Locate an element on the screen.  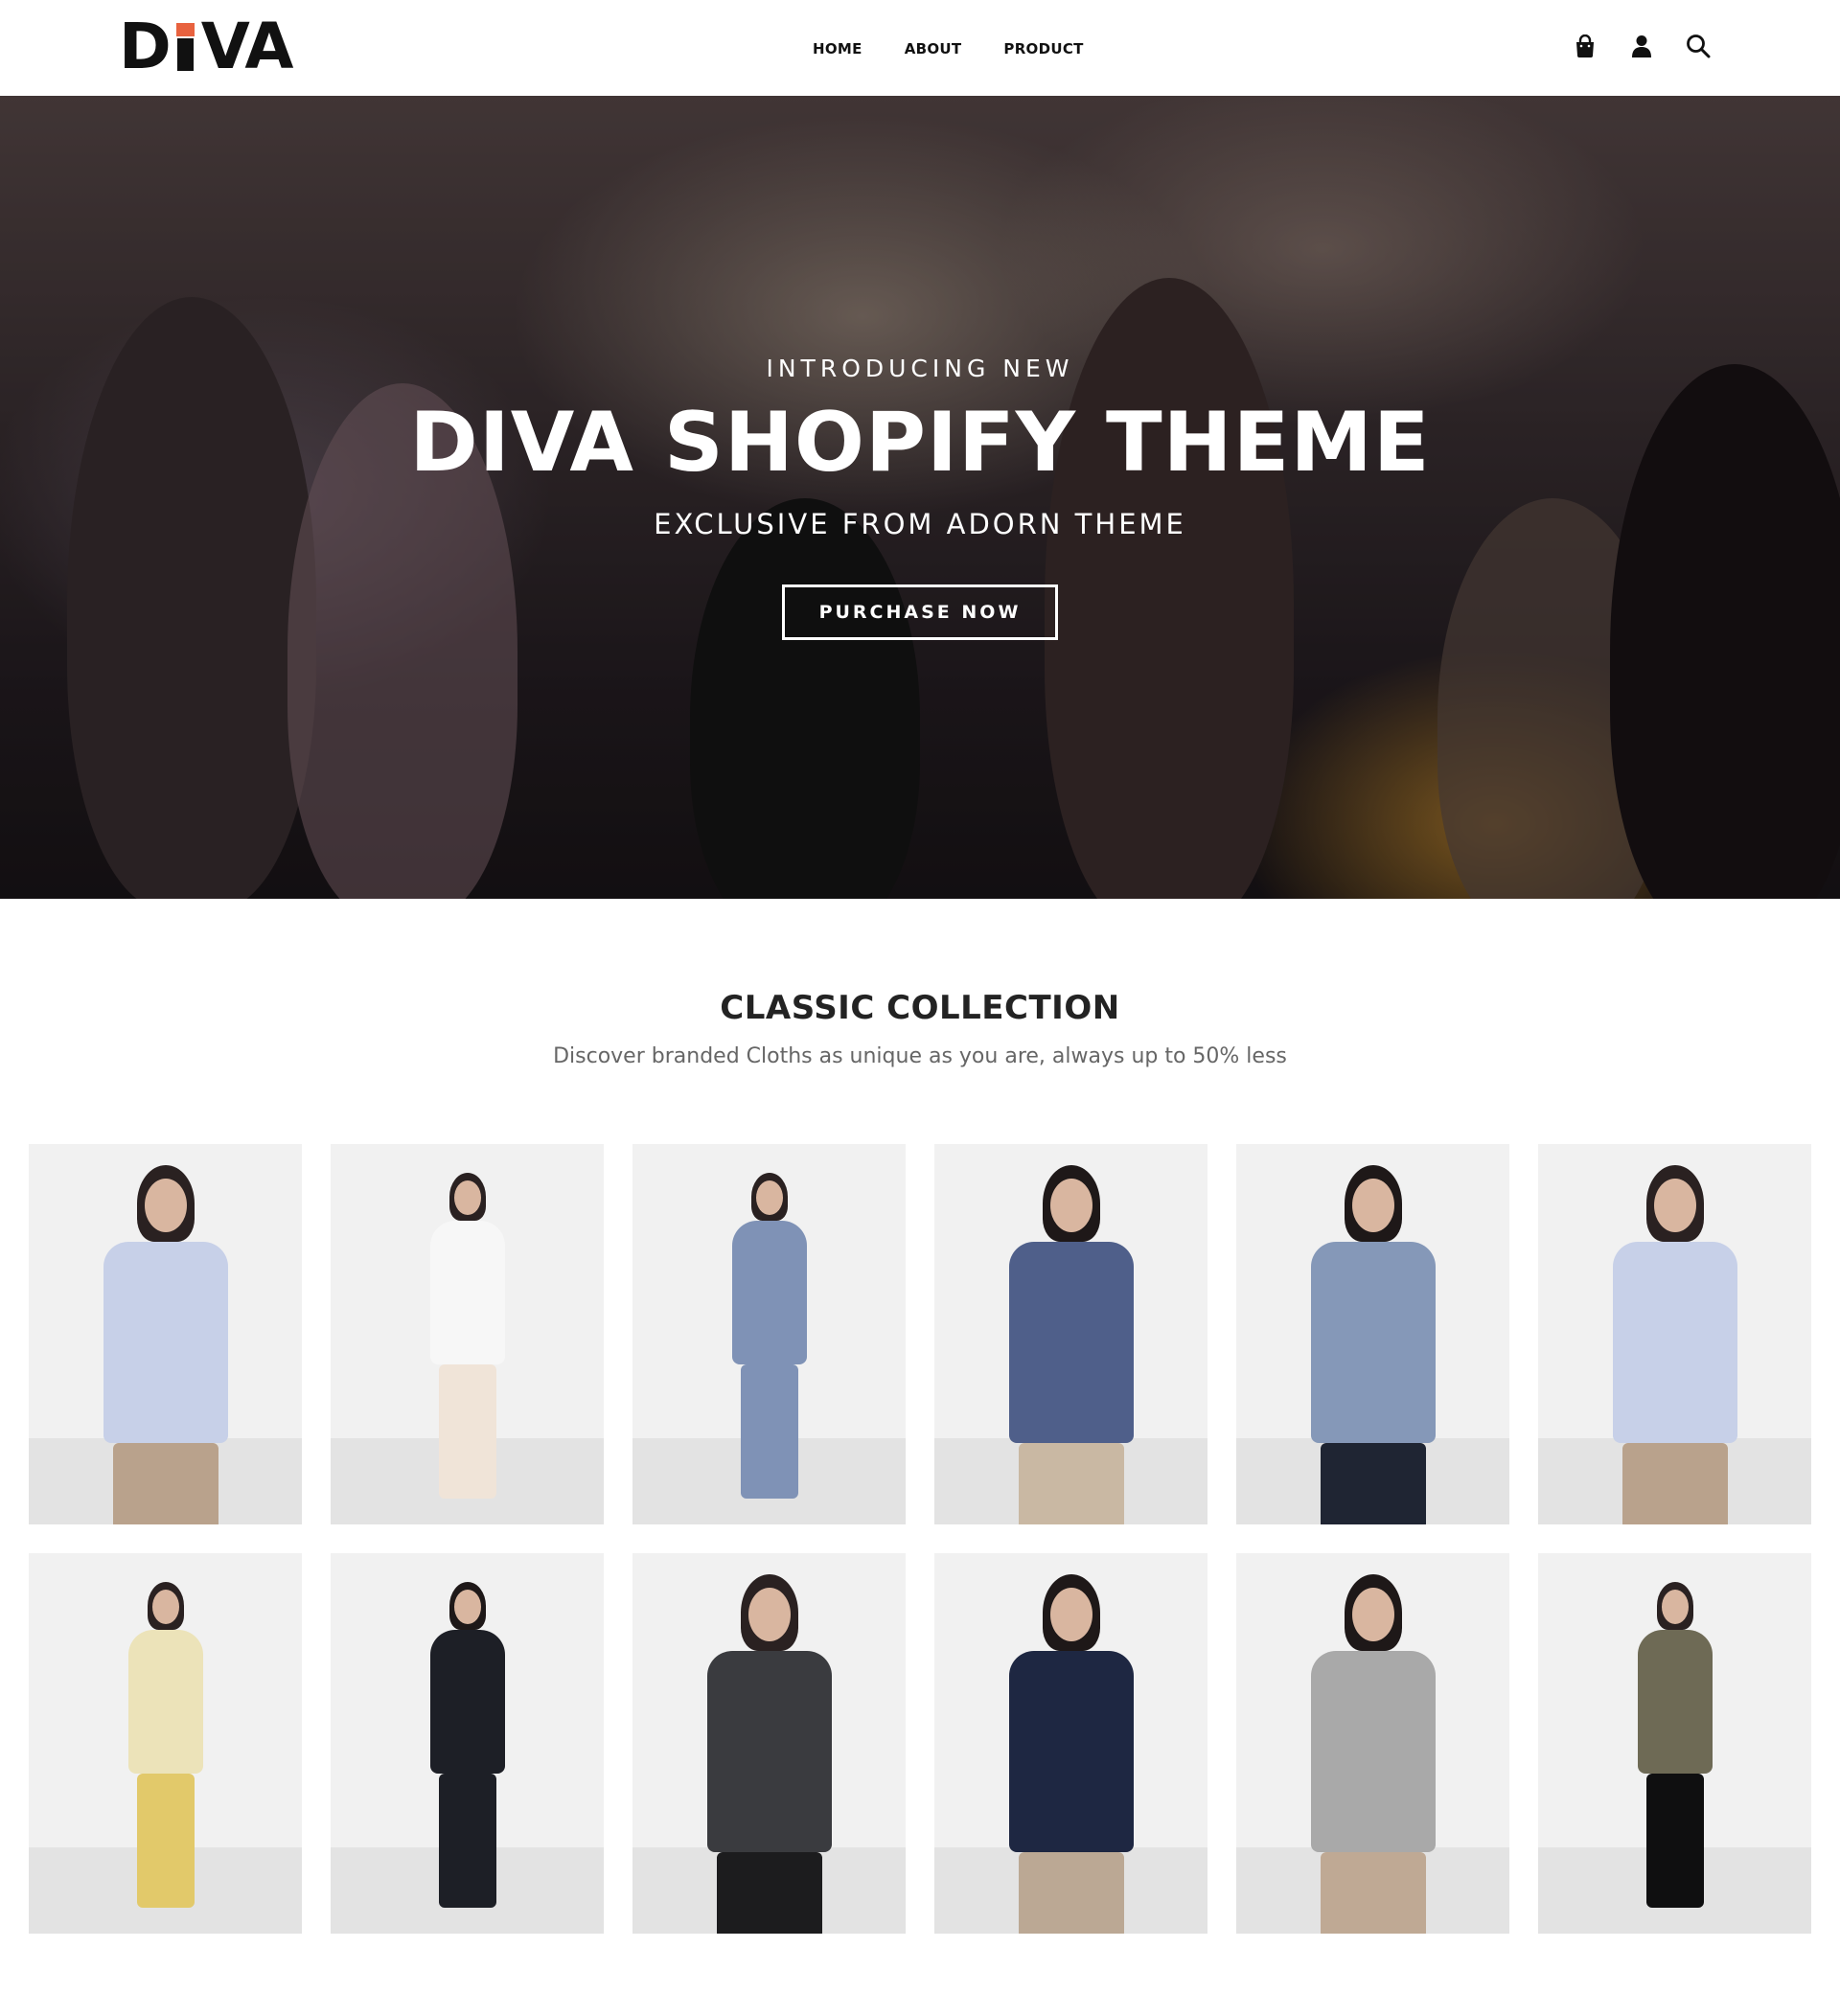
logo-letters-va: VA is located at coordinates (247, 46).